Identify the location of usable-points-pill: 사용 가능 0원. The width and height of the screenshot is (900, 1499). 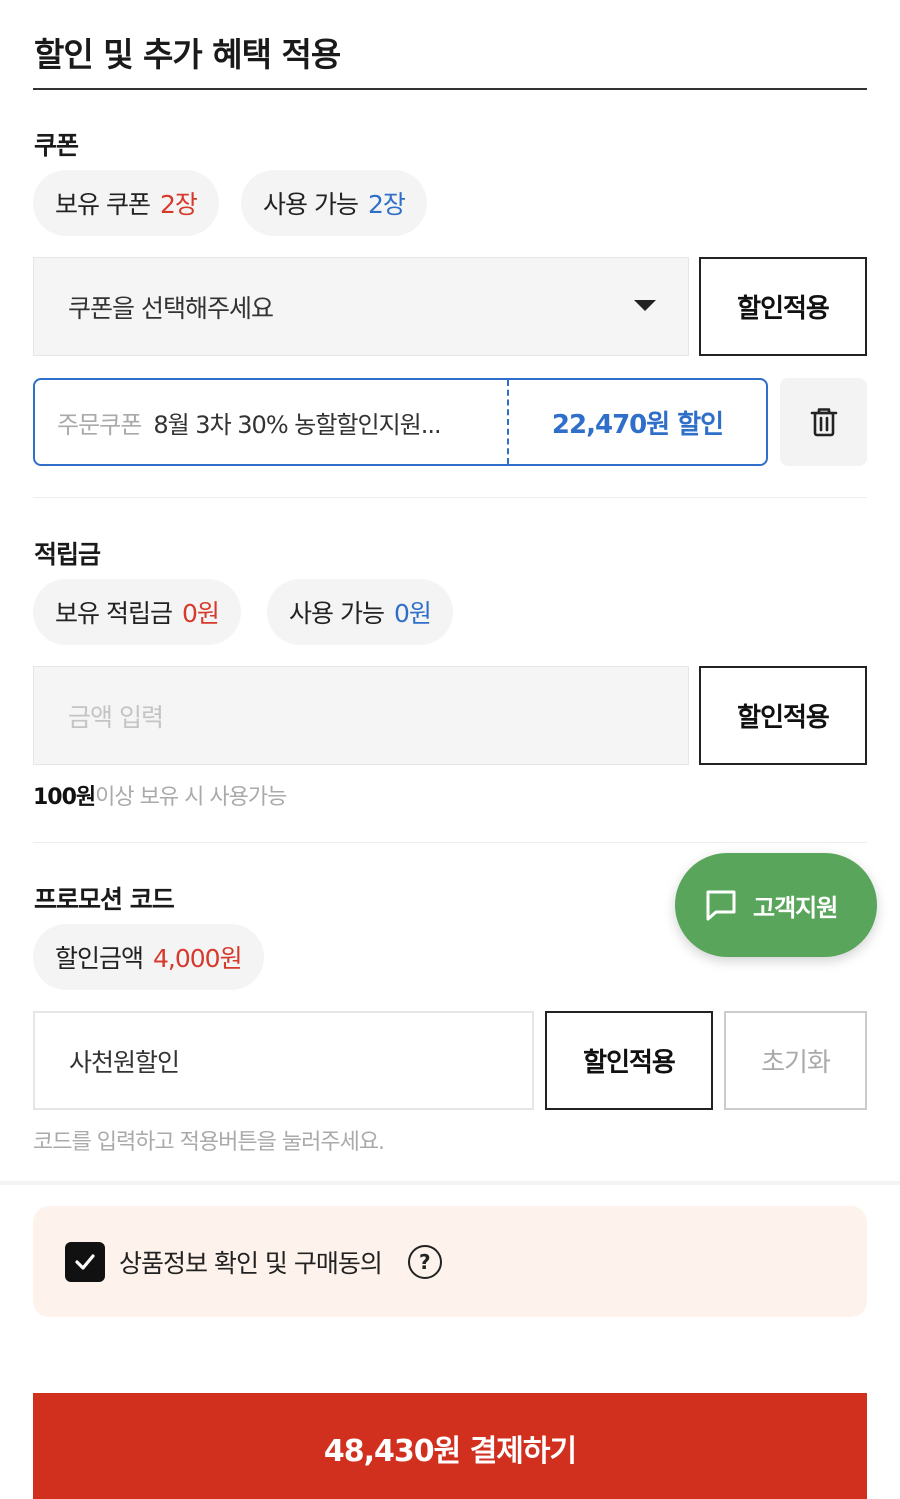
(360, 612).